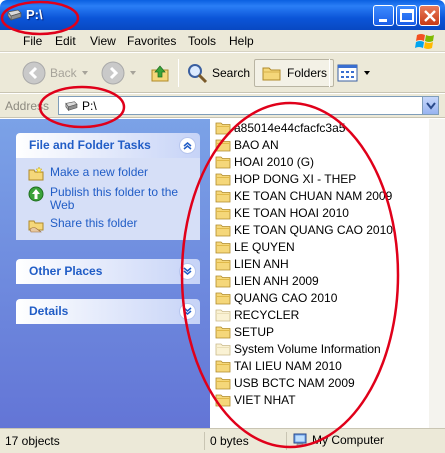 The image size is (445, 453). Describe the element at coordinates (290, 128) in the screenshot. I see `file-name: a85014e44cfacfc3a5` at that location.